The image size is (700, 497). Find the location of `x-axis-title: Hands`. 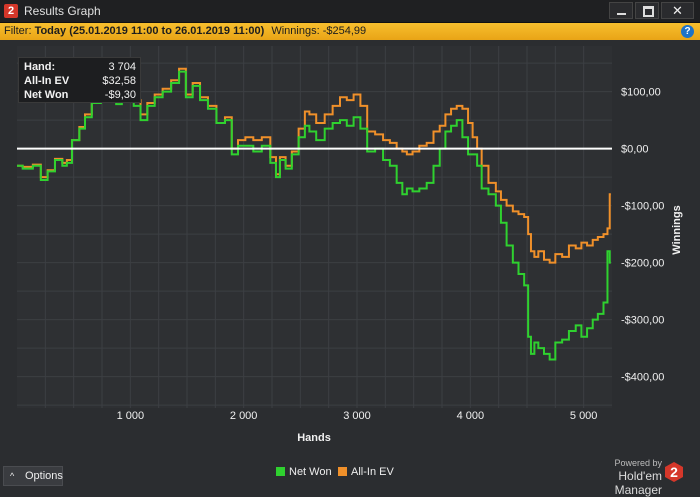

x-axis-title: Hands is located at coordinates (314, 438).